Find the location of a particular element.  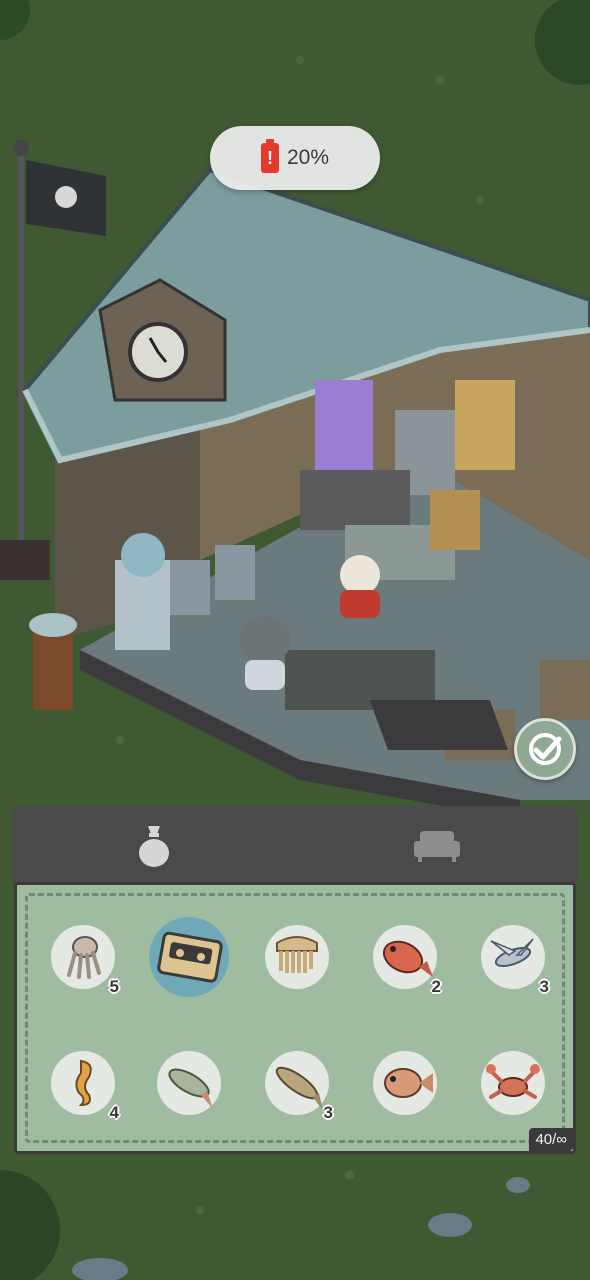

water-jug is located at coordinates (143, 555).